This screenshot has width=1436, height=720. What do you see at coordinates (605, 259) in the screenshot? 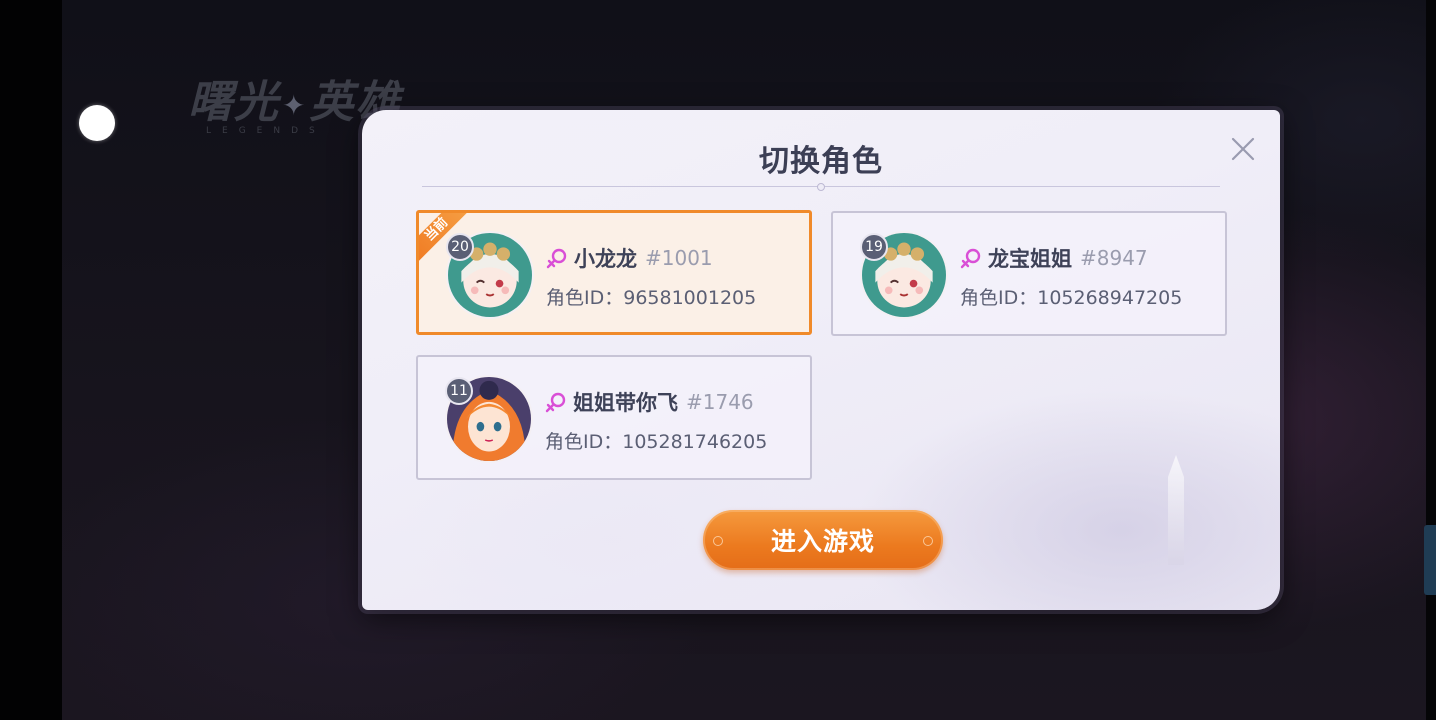
I see `role-name: 小龙龙` at bounding box center [605, 259].